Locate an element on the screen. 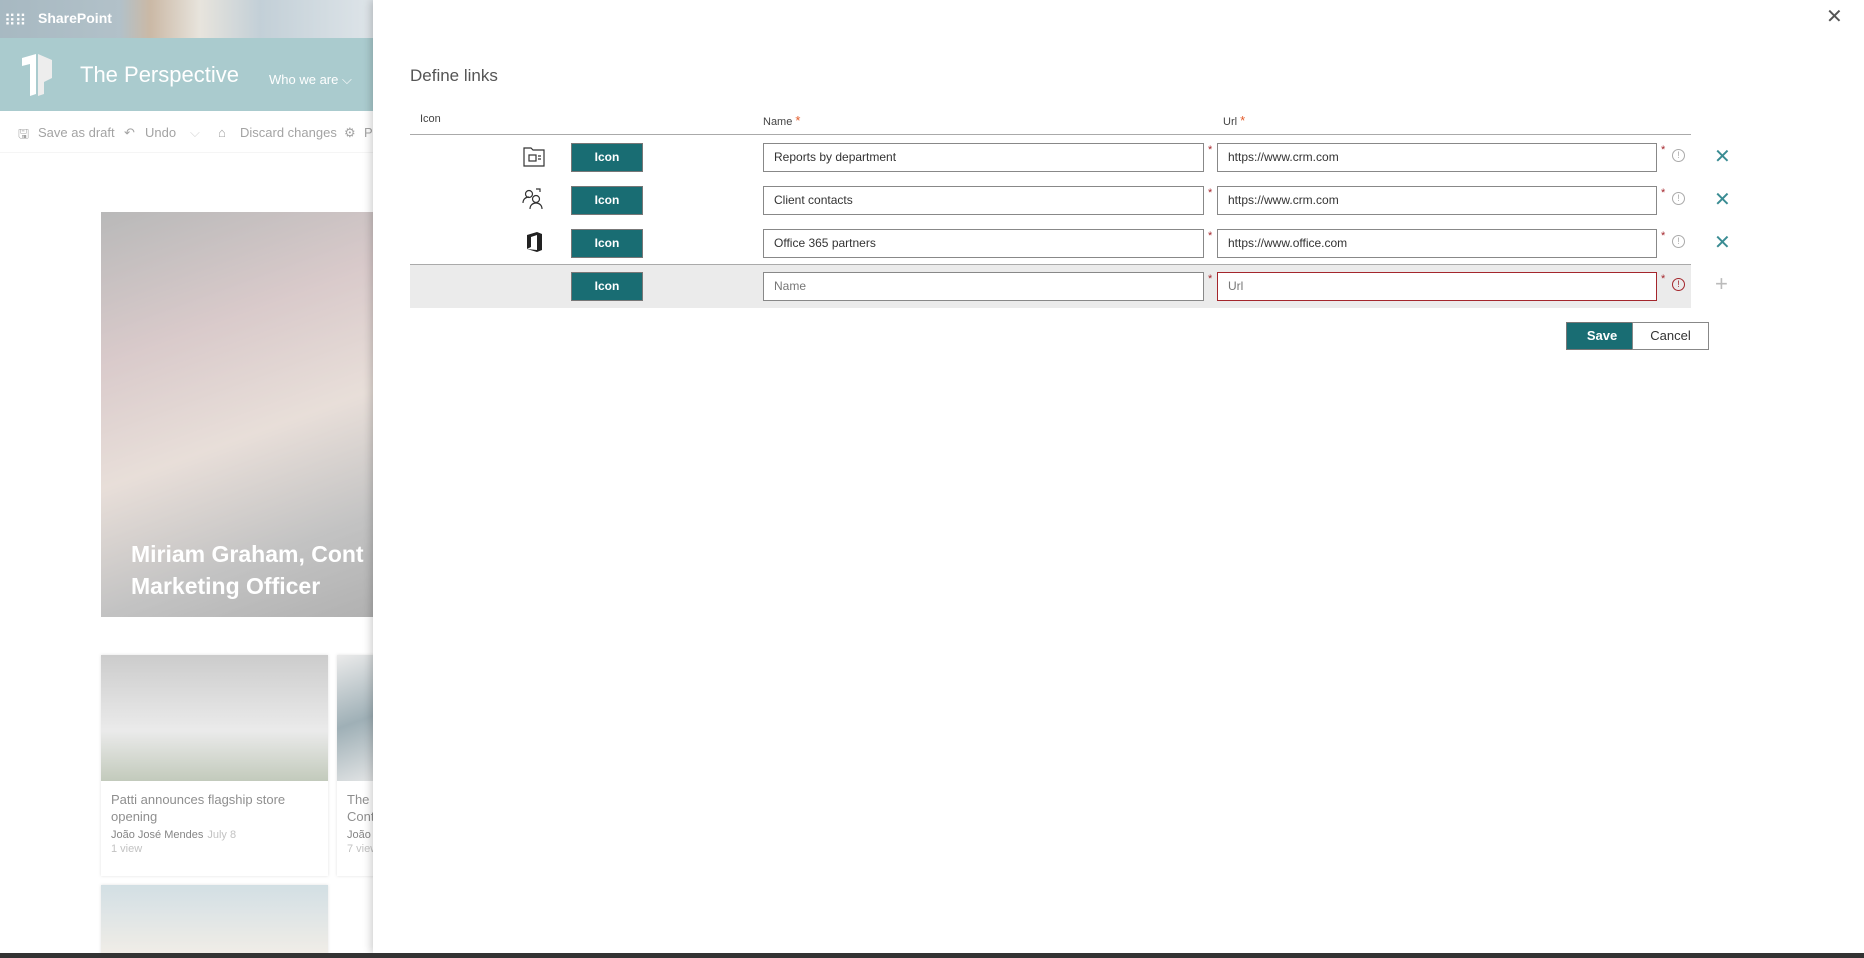 Image resolution: width=1864 pixels, height=958 pixels. column-header-name: Name is located at coordinates (778, 122).